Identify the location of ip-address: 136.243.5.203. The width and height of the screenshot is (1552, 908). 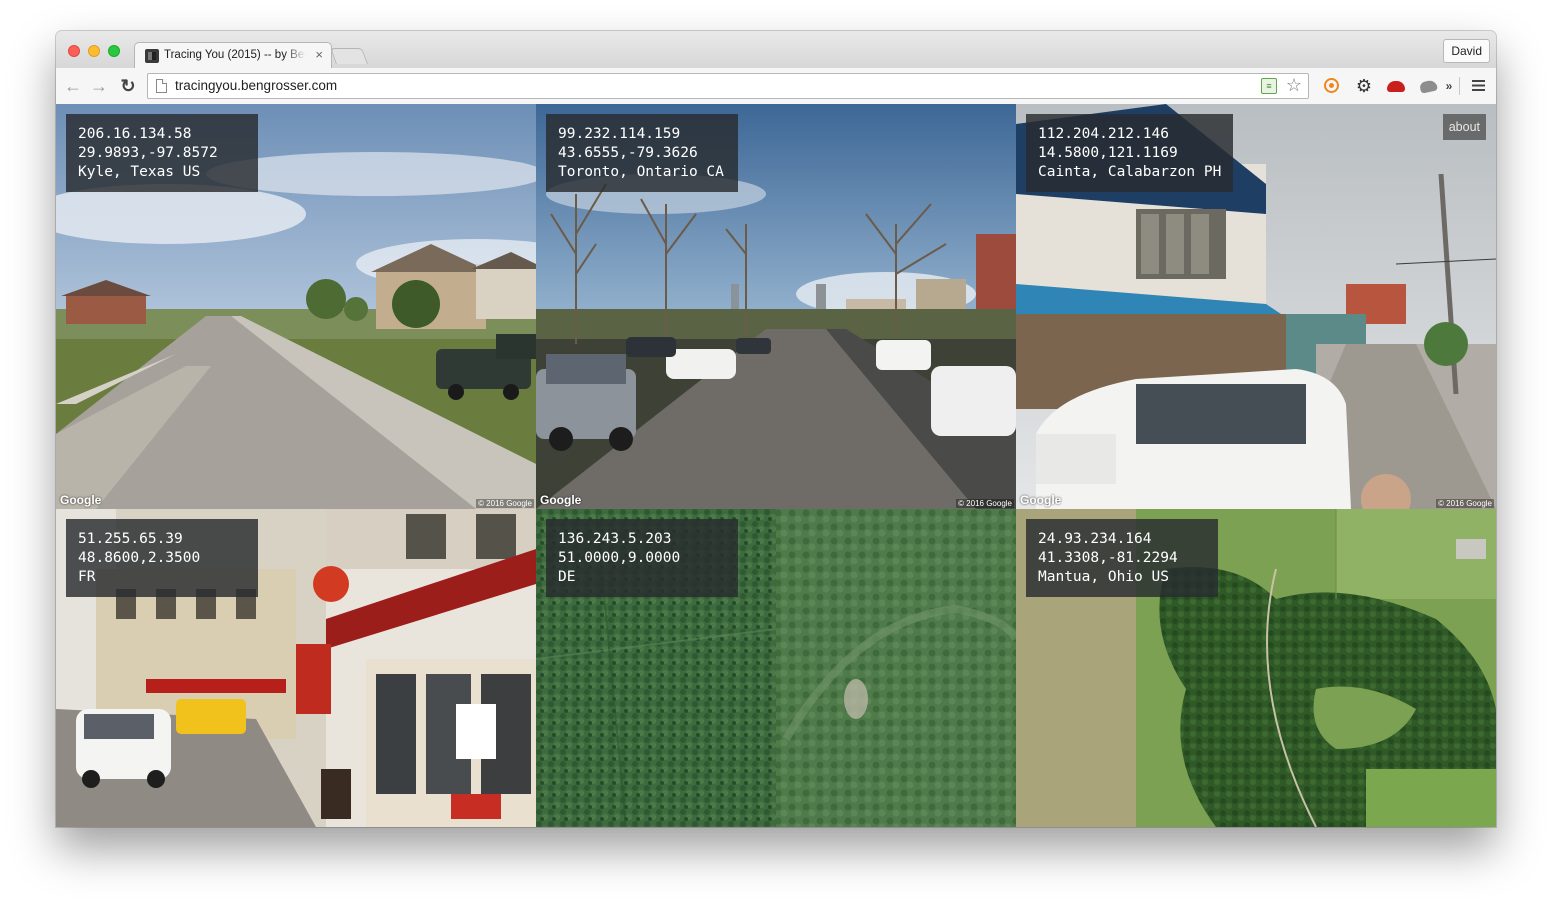
(615, 539).